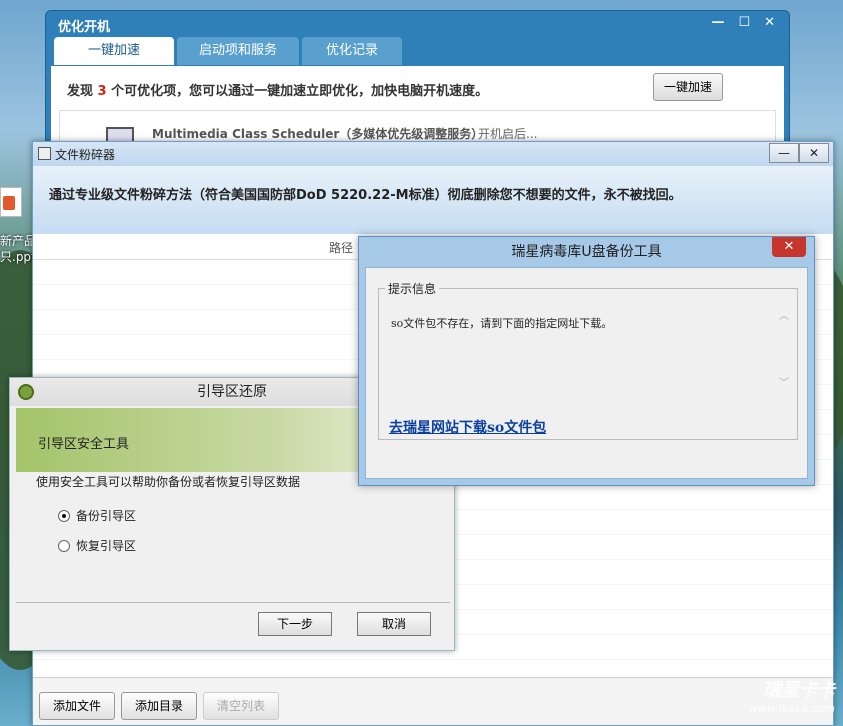  I want to click on option-backup: 备份引导区, so click(97, 515).